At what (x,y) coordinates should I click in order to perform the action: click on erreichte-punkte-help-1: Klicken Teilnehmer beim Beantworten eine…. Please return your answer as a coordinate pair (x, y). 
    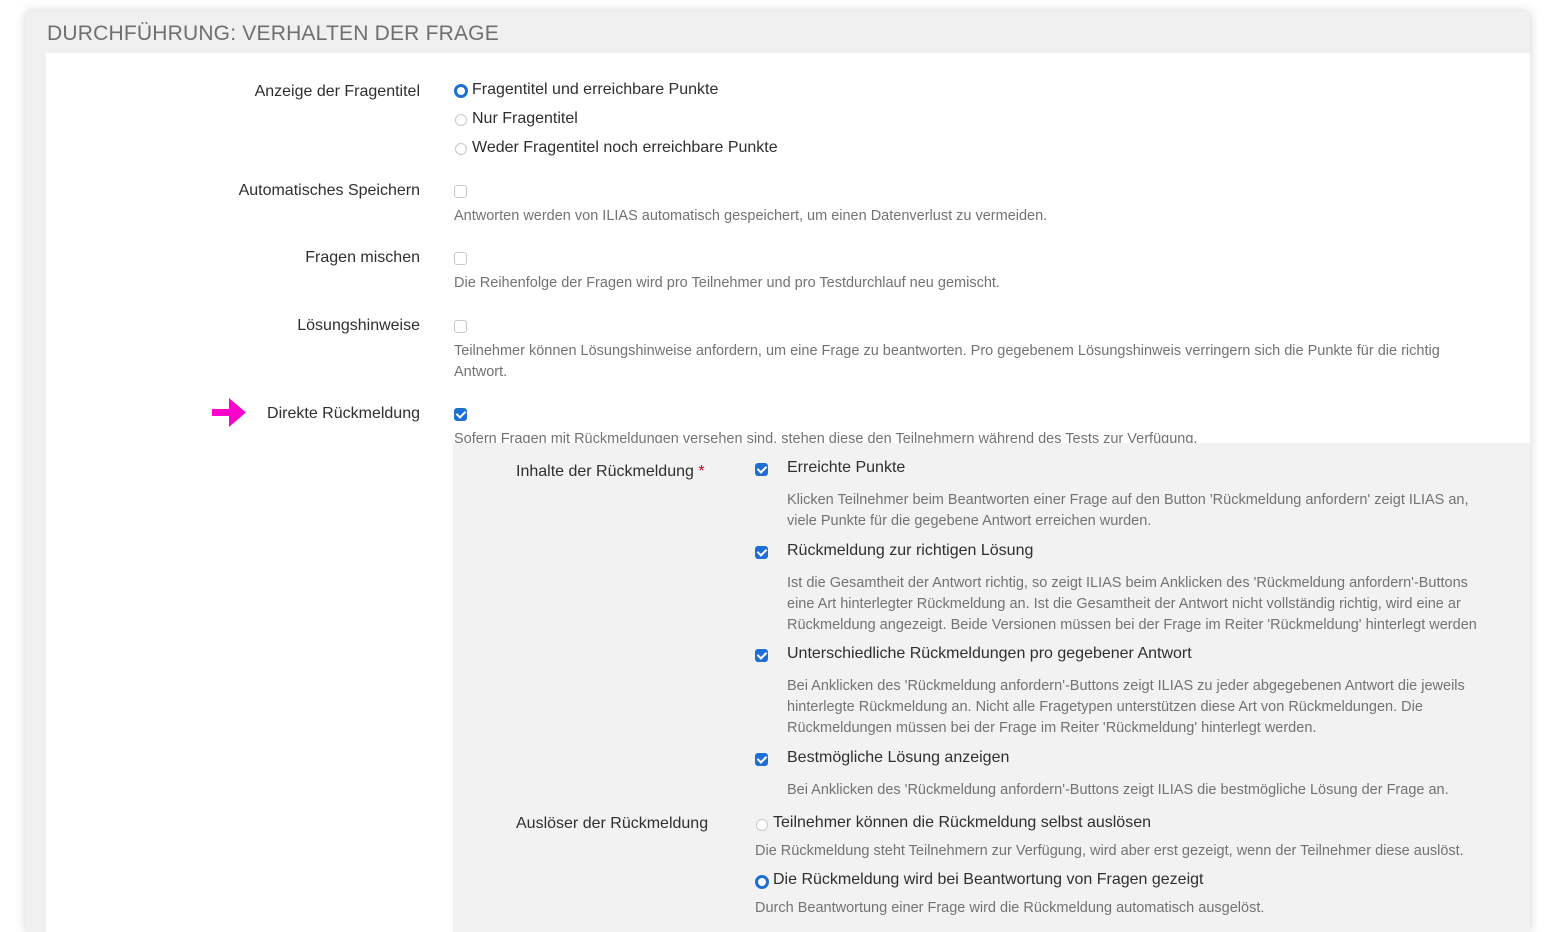
    Looking at the image, I should click on (1128, 500).